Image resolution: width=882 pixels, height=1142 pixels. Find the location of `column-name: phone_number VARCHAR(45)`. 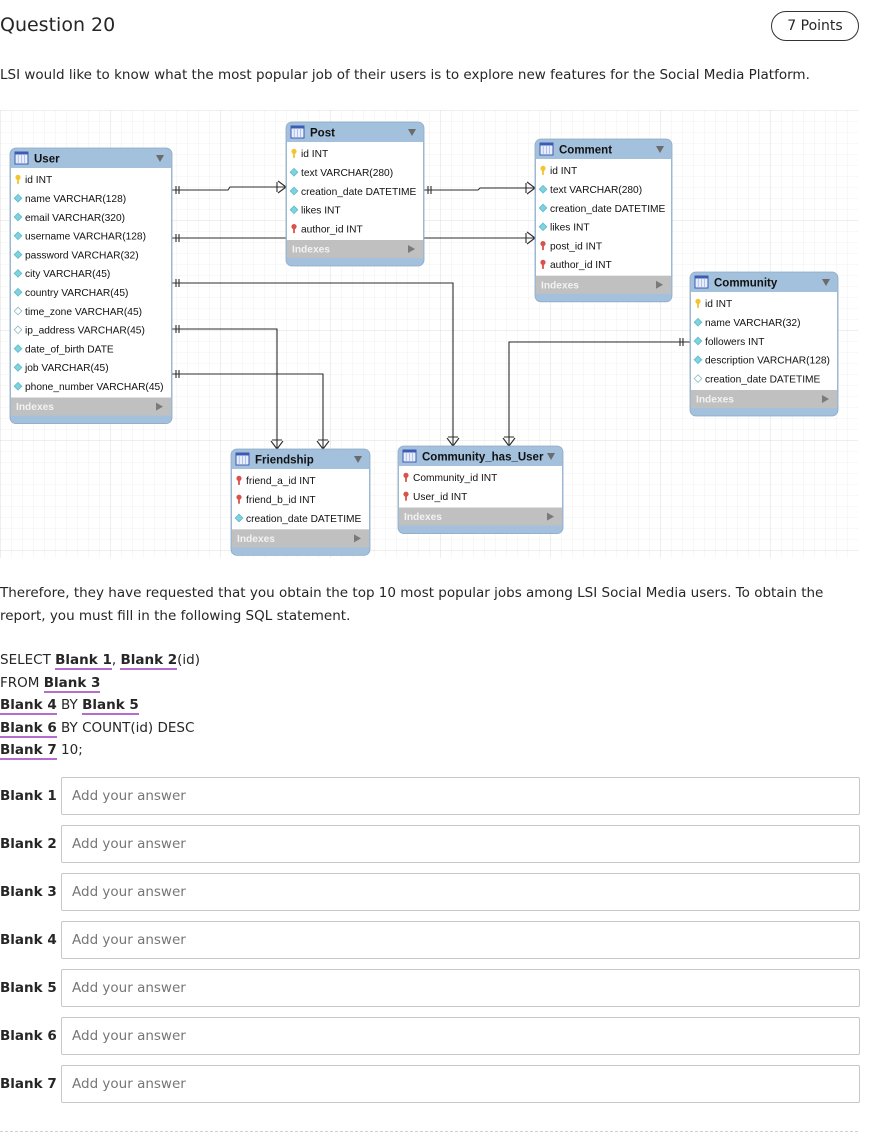

column-name: phone_number VARCHAR(45) is located at coordinates (94, 387).